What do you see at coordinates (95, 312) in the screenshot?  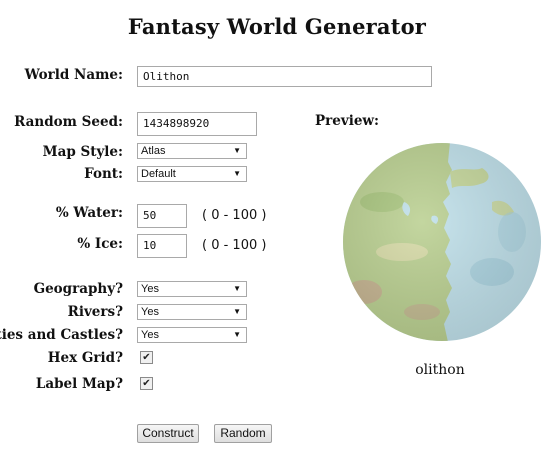 I see `rivers-label: Rivers?` at bounding box center [95, 312].